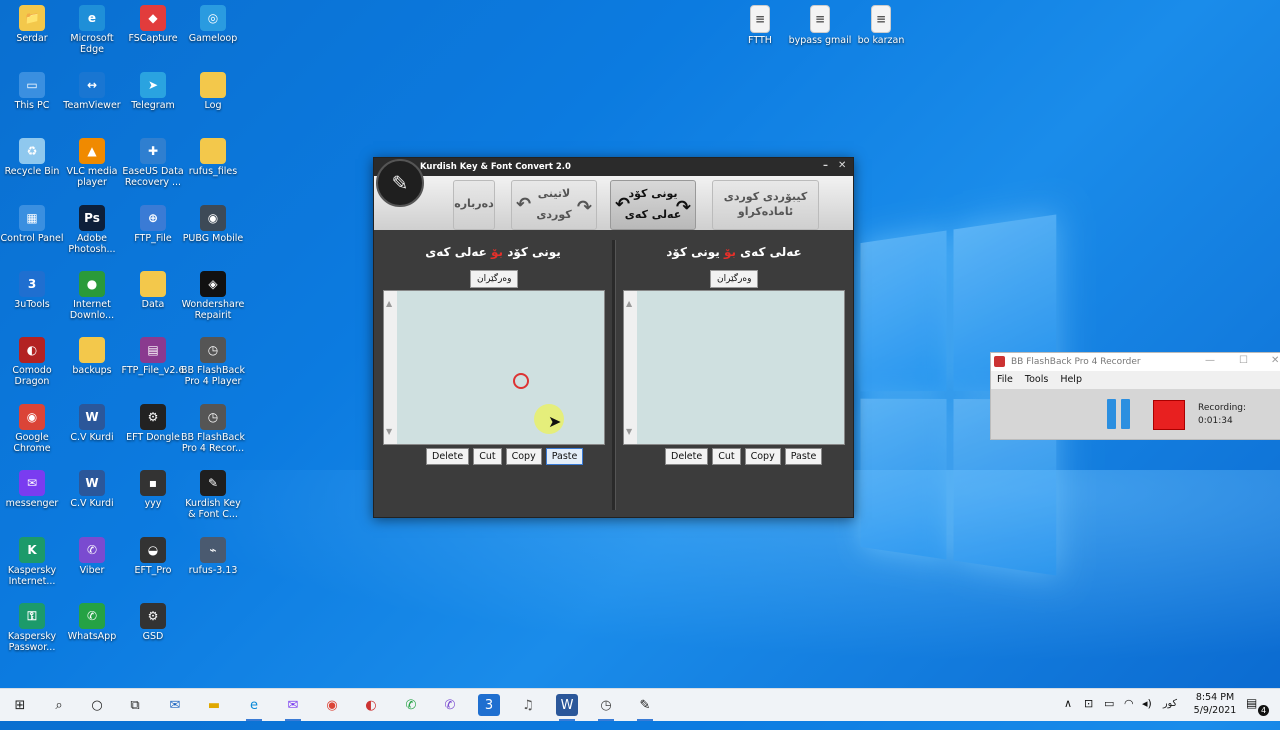 The height and width of the screenshot is (730, 1280). Describe the element at coordinates (1170, 714) in the screenshot. I see `language-indicator: كور` at that location.